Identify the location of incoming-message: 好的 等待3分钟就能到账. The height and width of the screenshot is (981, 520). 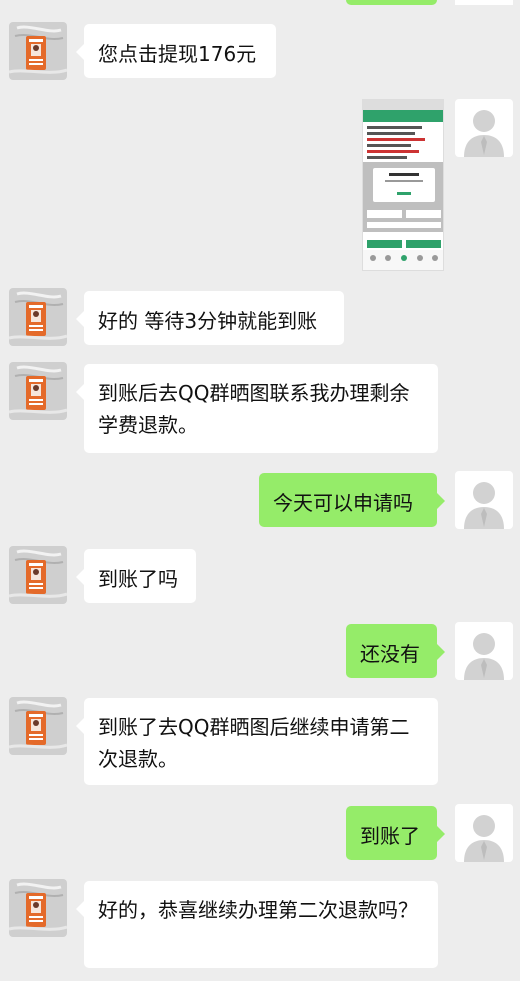
(210, 318).